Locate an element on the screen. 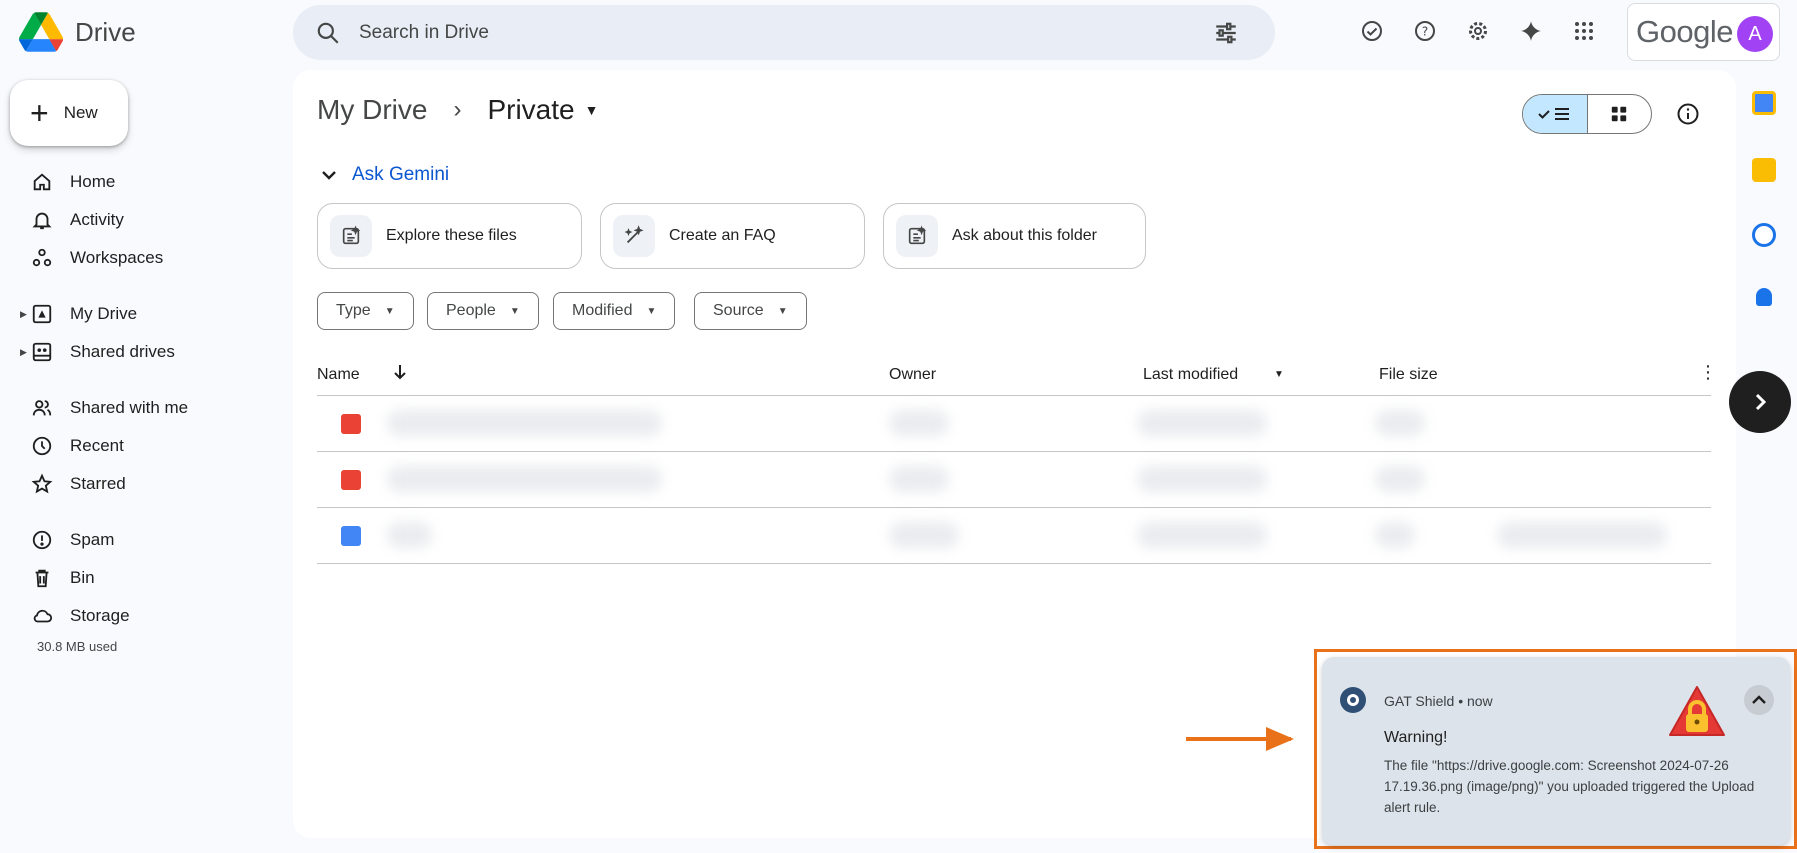  sidebar-item-bin: Bin is located at coordinates (135, 578).